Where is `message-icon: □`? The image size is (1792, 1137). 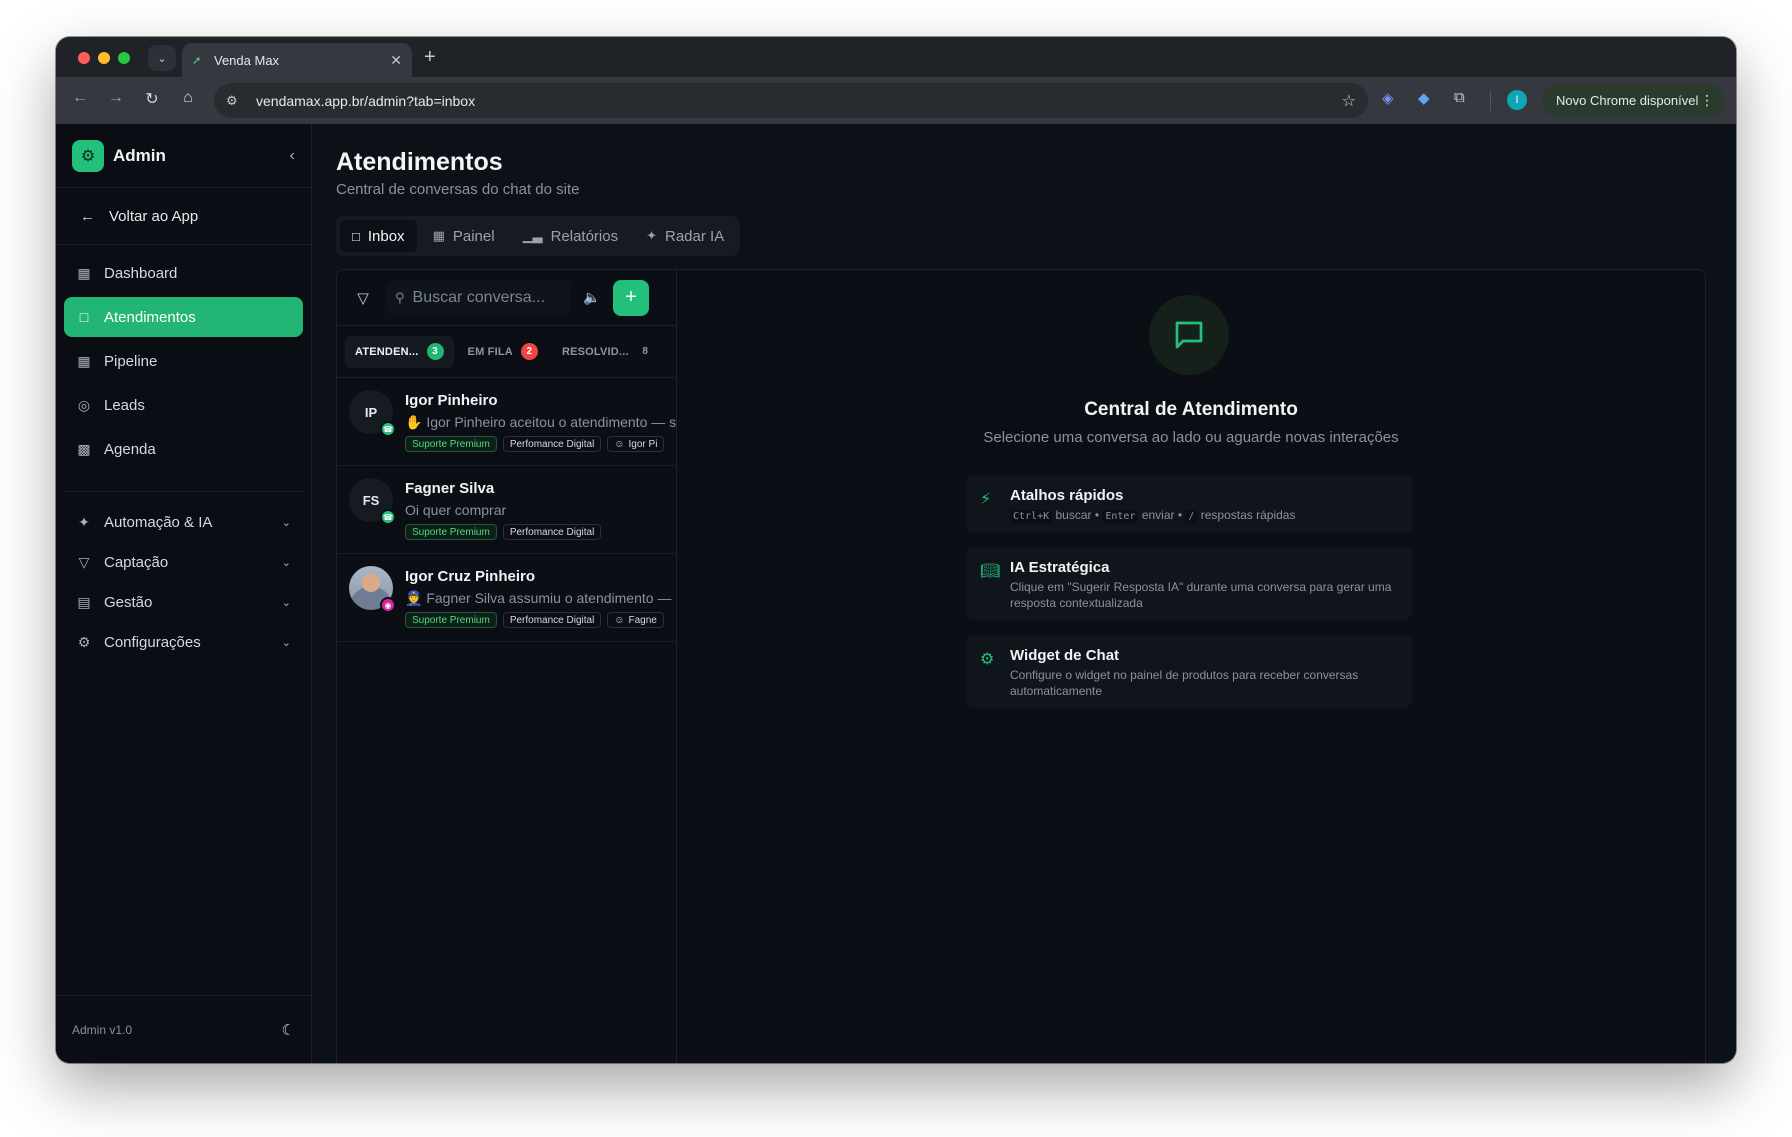 message-icon: □ is located at coordinates (356, 236).